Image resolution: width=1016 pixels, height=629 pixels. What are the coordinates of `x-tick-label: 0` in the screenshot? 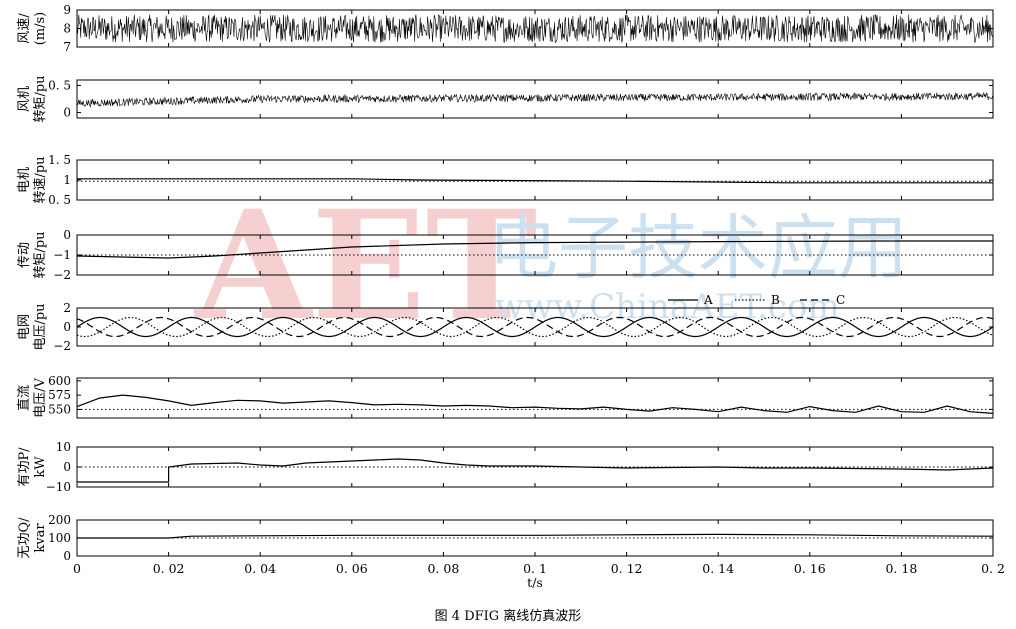 It's located at (77, 568).